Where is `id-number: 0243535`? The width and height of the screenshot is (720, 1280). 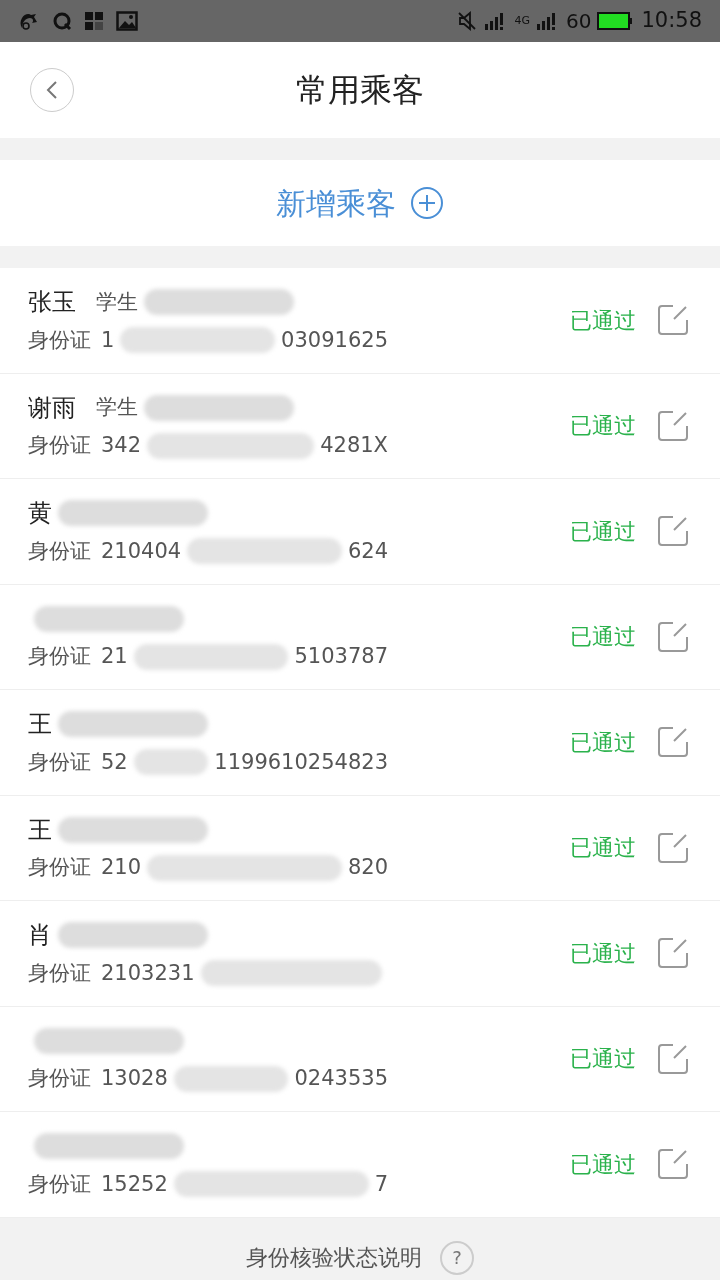 id-number: 0243535 is located at coordinates (341, 1078).